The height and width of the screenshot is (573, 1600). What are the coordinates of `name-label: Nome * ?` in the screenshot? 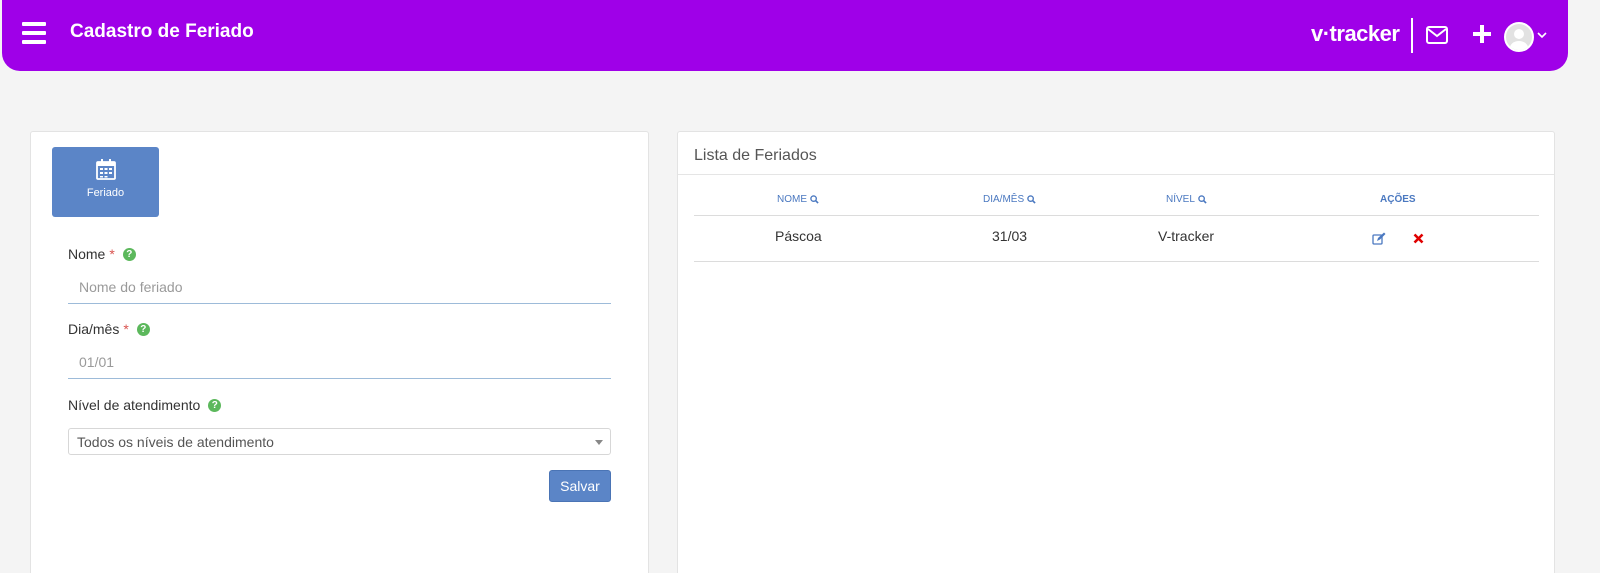 It's located at (102, 254).